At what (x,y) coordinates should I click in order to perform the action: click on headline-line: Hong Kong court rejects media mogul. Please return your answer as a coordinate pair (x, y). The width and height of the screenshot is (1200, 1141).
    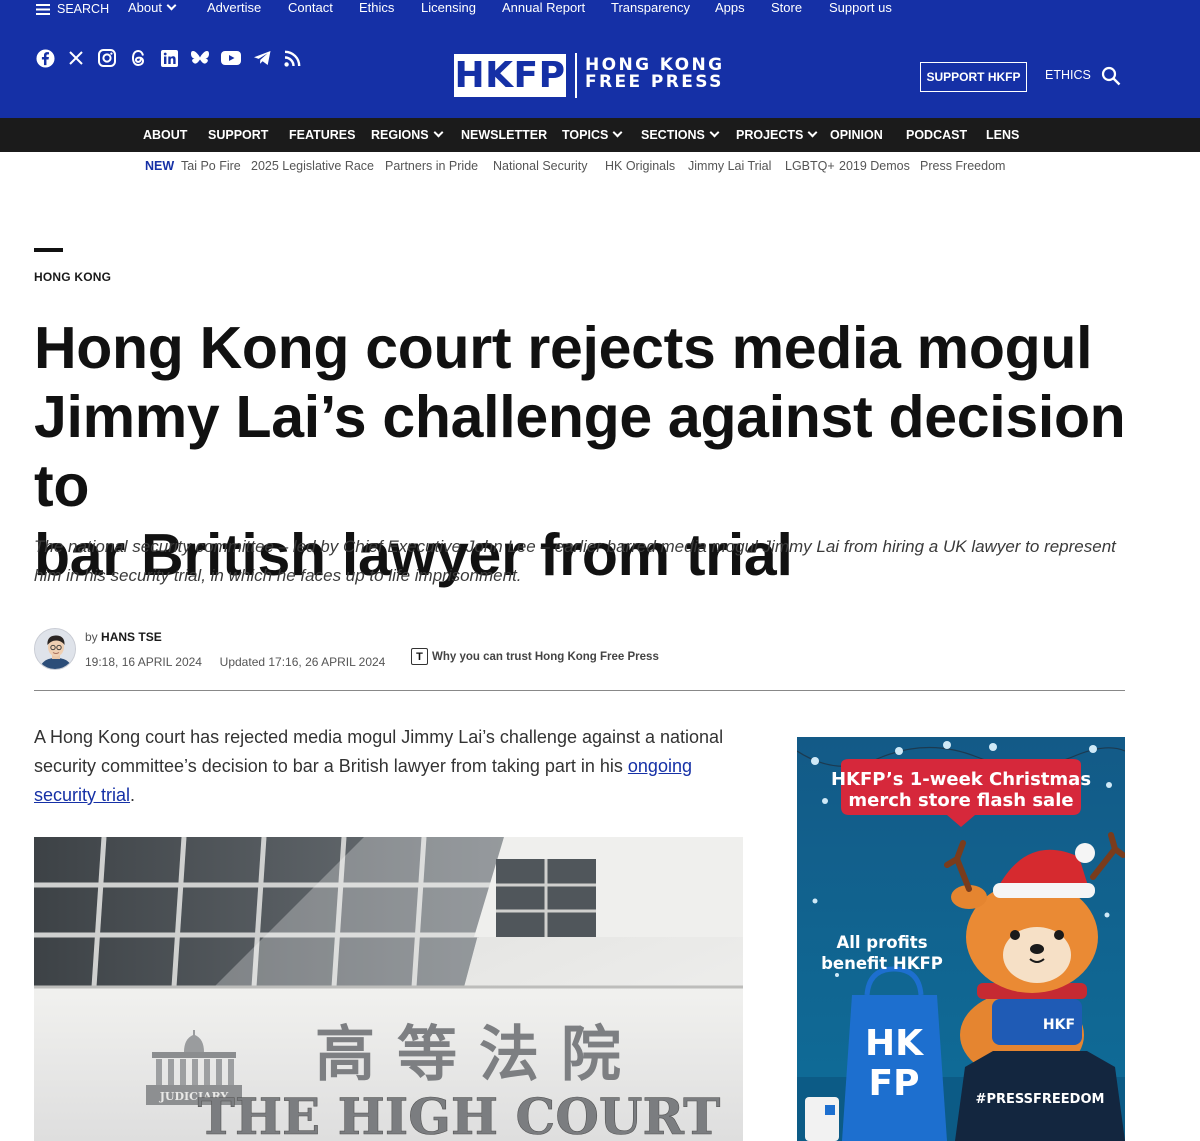
    Looking at the image, I should click on (563, 348).